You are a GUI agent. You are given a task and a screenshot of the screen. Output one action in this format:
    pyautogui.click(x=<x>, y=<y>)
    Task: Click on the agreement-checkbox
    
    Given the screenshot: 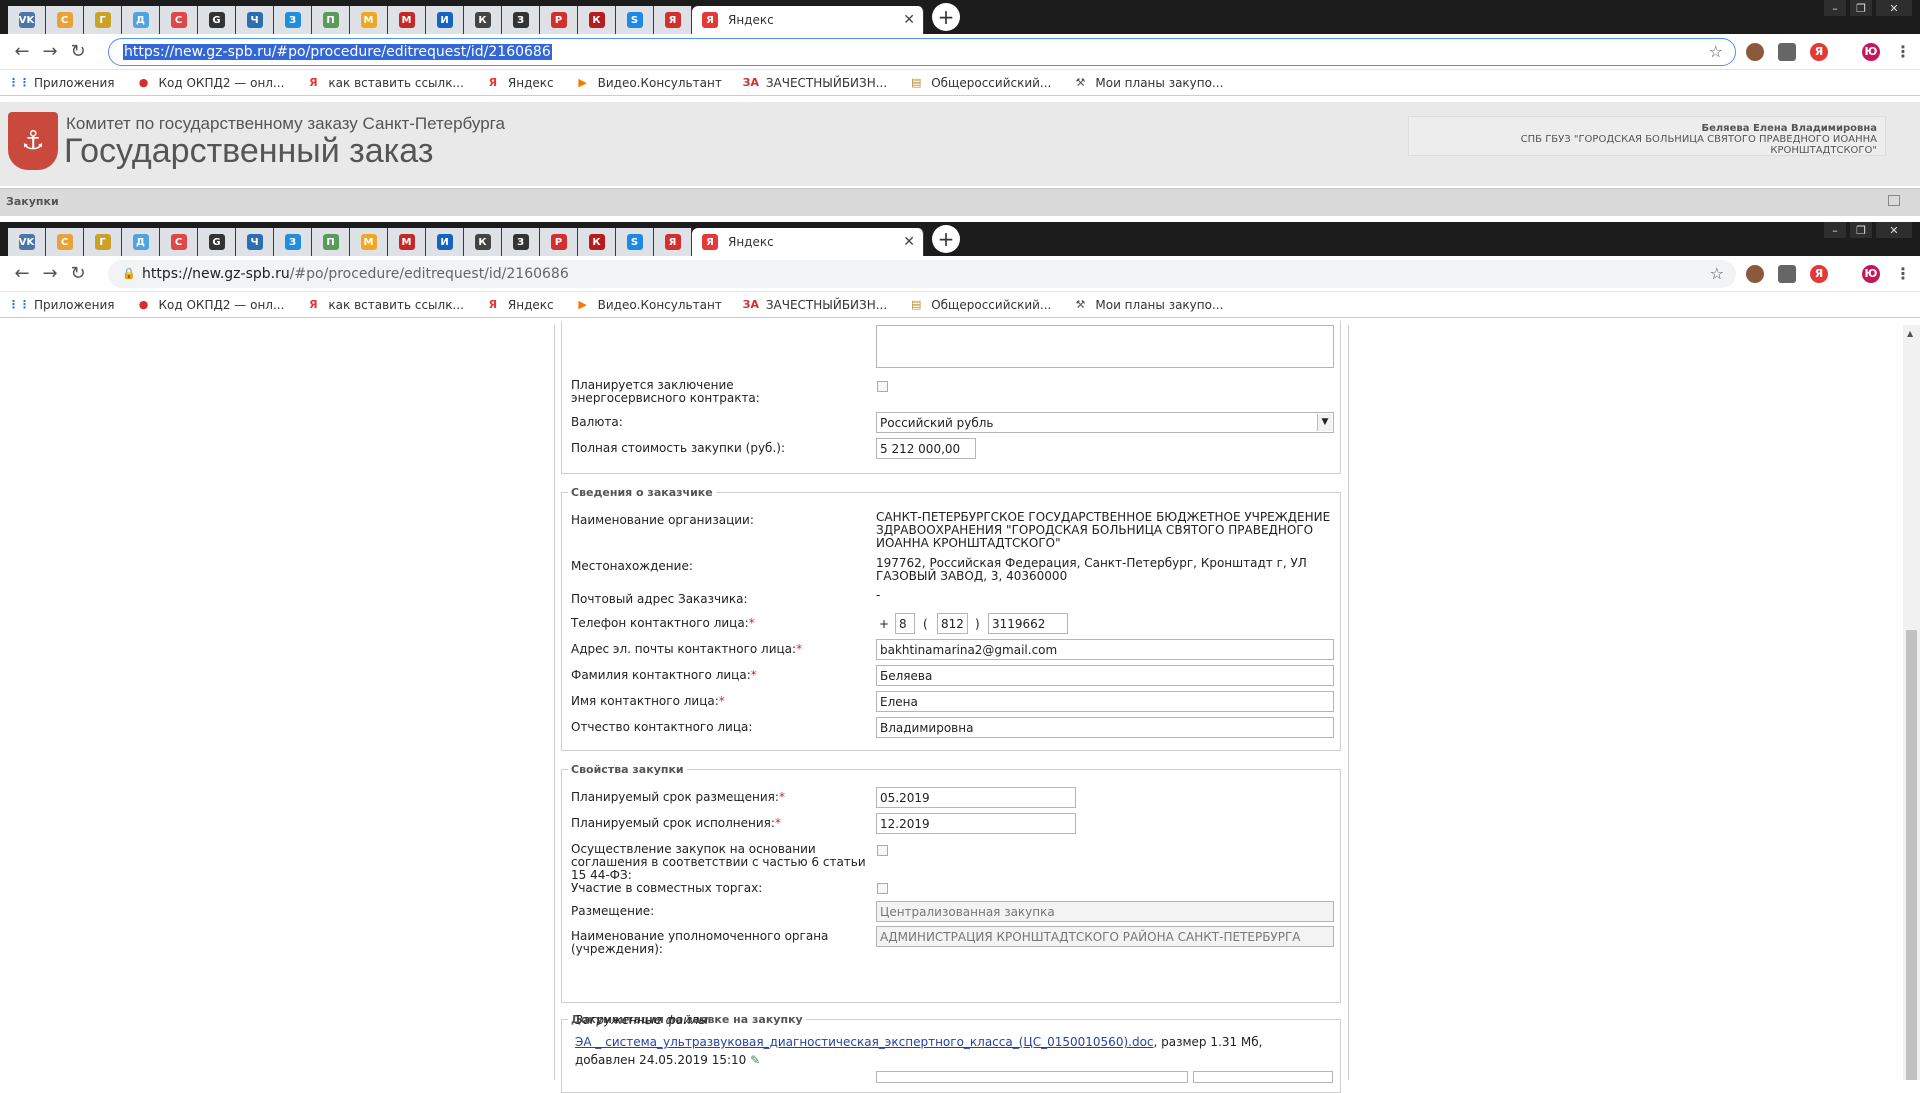 What is the action you would take?
    pyautogui.click(x=882, y=850)
    